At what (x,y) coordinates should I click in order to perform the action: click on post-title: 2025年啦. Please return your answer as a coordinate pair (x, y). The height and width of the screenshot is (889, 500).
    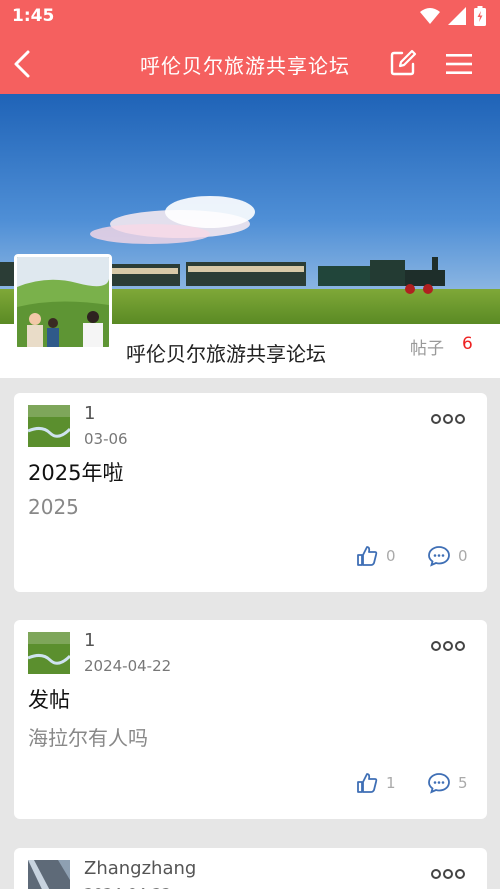
    Looking at the image, I should click on (76, 473).